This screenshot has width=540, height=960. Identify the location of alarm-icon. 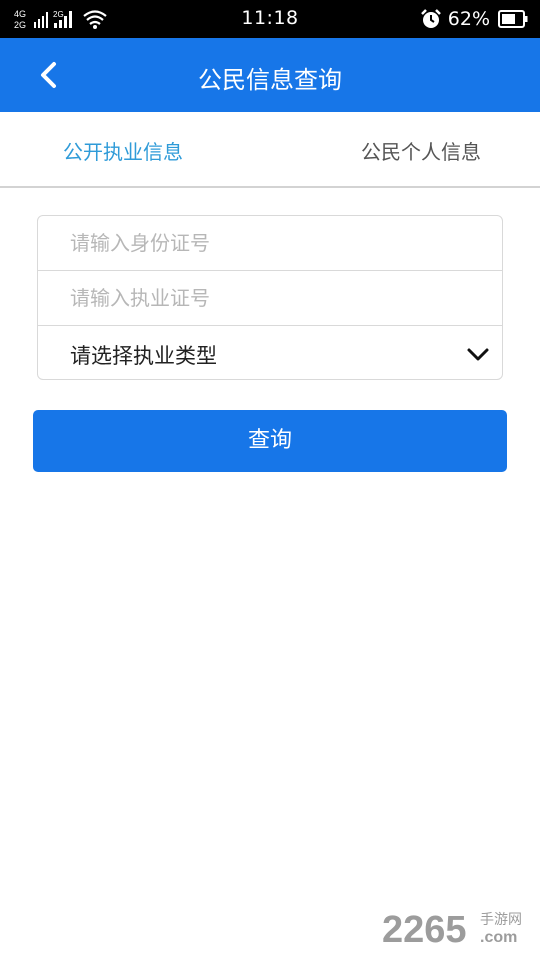
(430, 18).